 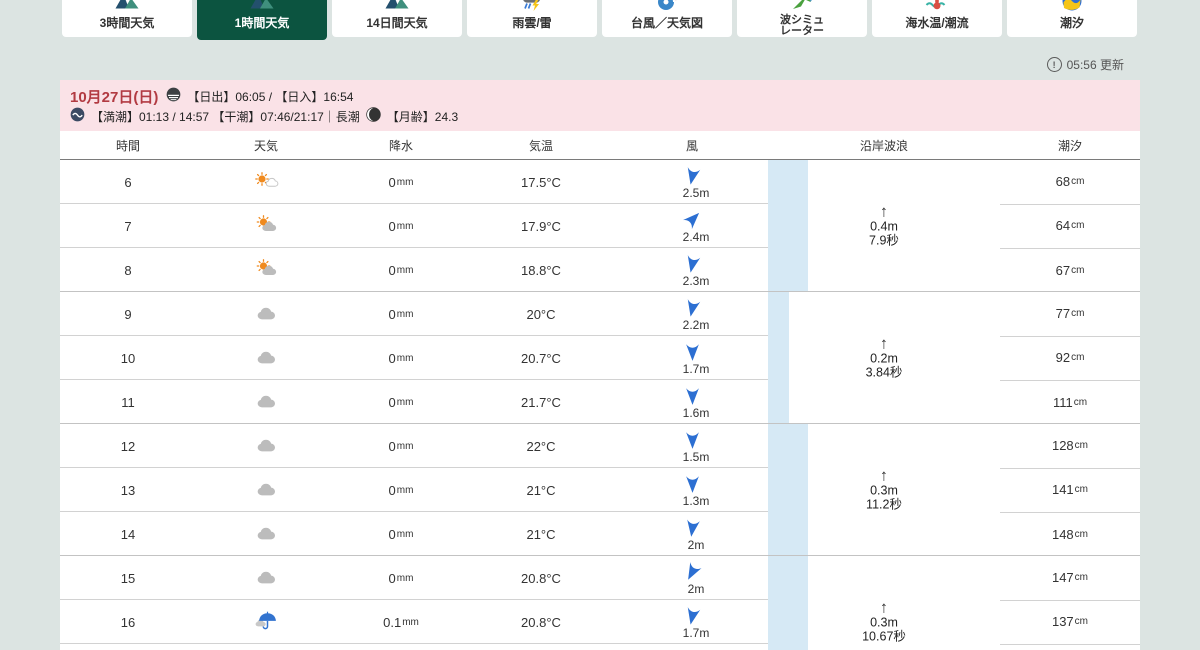 What do you see at coordinates (691, 145) in the screenshot?
I see `column-header: 風` at bounding box center [691, 145].